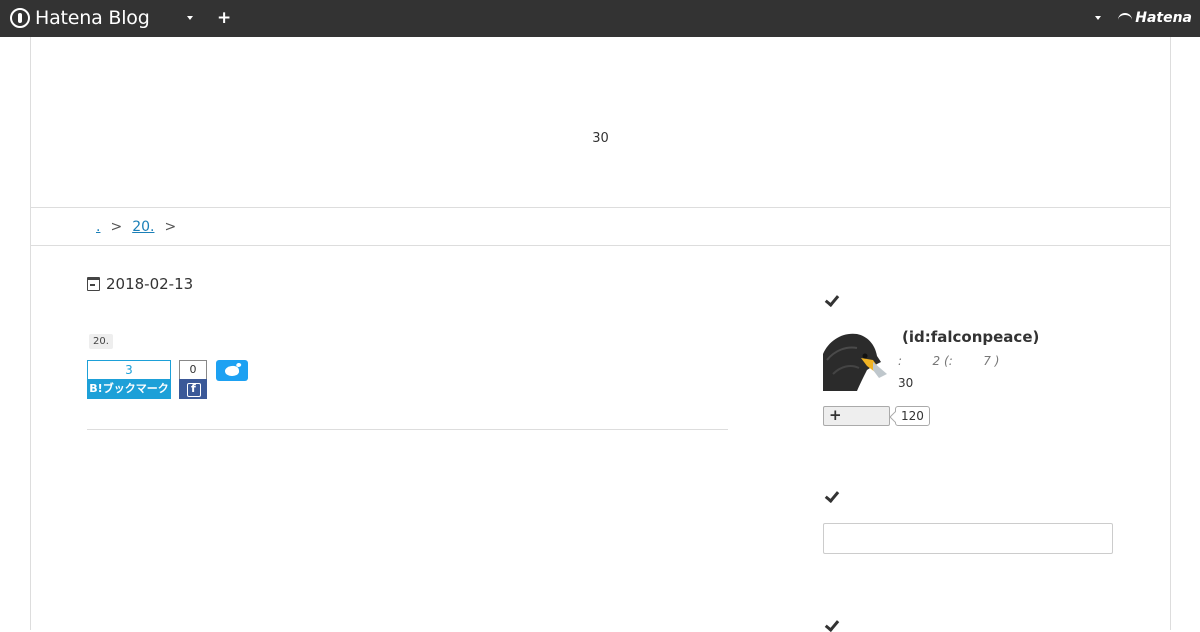 Image resolution: width=1200 pixels, height=632 pixels. What do you see at coordinates (600, 138) in the screenshot?
I see `blog-title: 30` at bounding box center [600, 138].